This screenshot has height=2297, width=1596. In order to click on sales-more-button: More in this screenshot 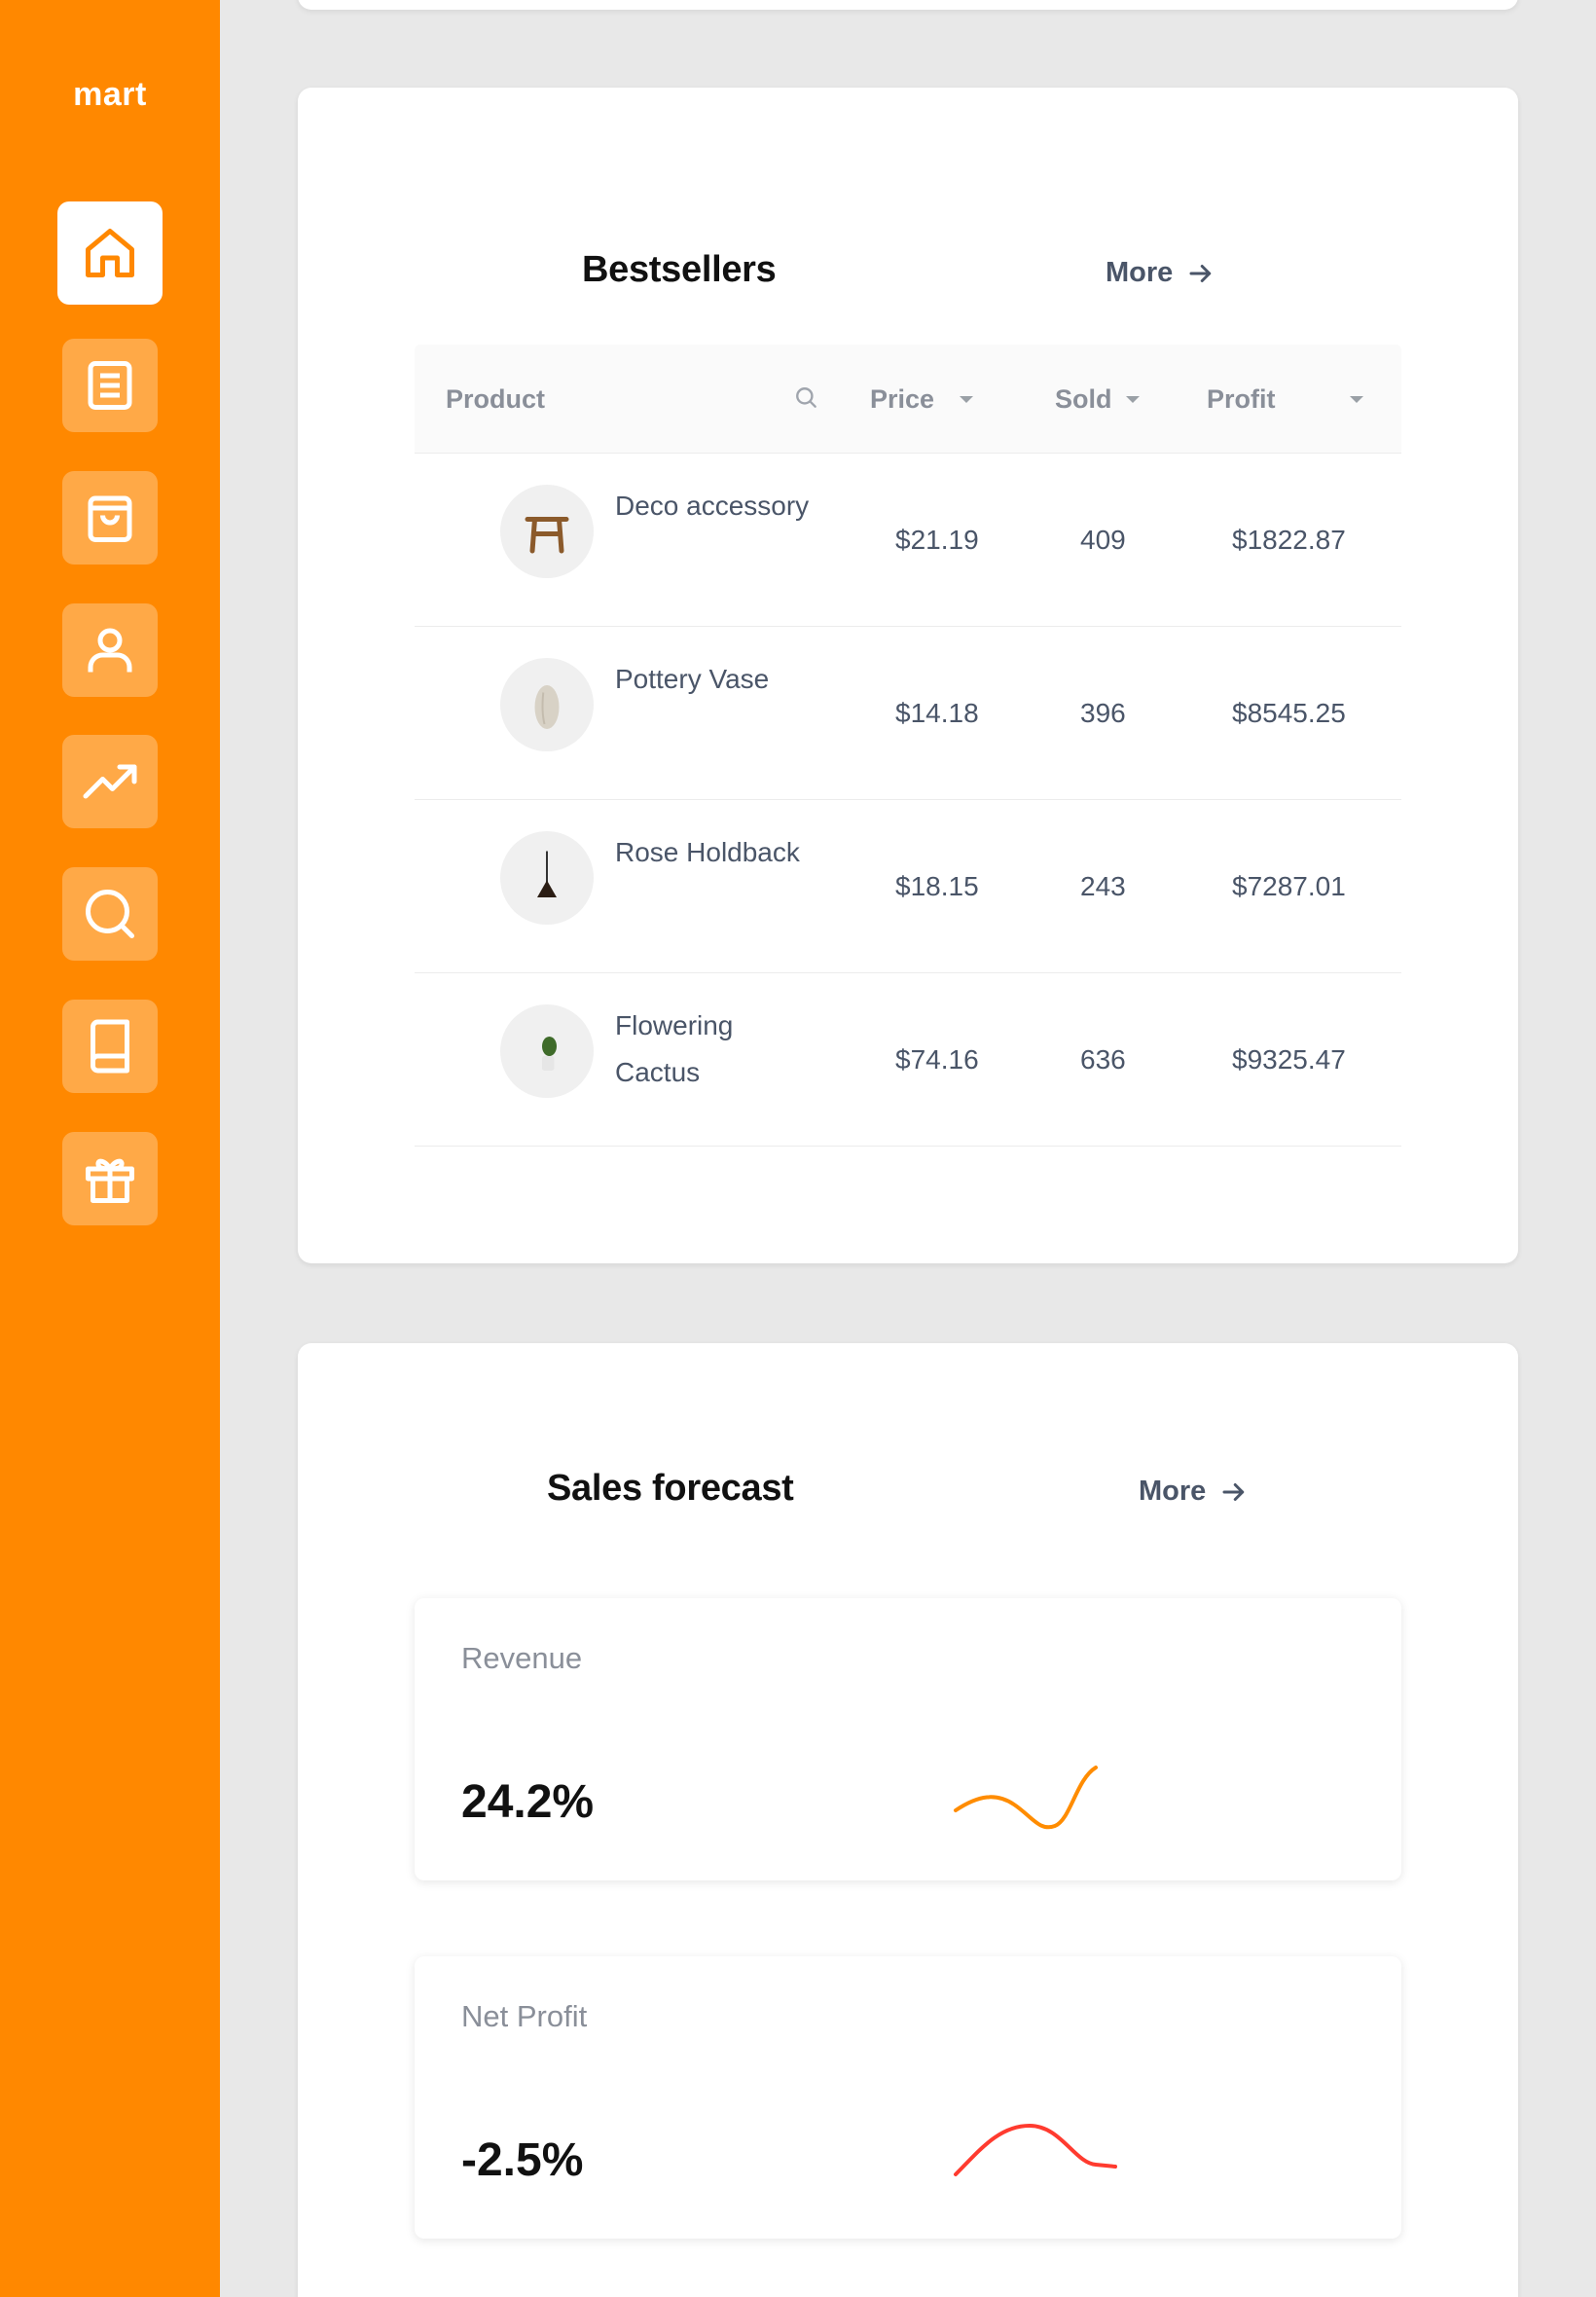, I will do `click(1194, 1492)`.